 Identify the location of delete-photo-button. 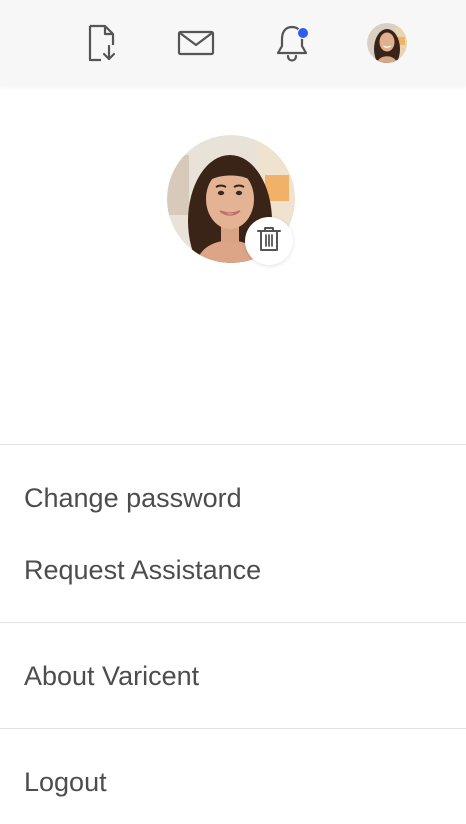
(269, 241).